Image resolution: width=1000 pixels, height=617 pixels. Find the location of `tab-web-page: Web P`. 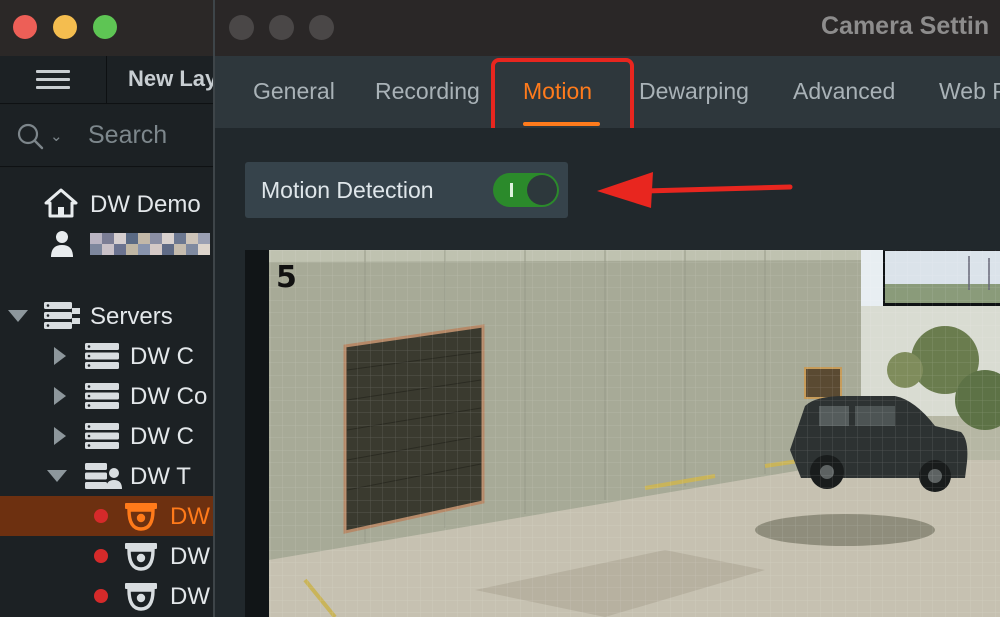

tab-web-page: Web P is located at coordinates (969, 91).